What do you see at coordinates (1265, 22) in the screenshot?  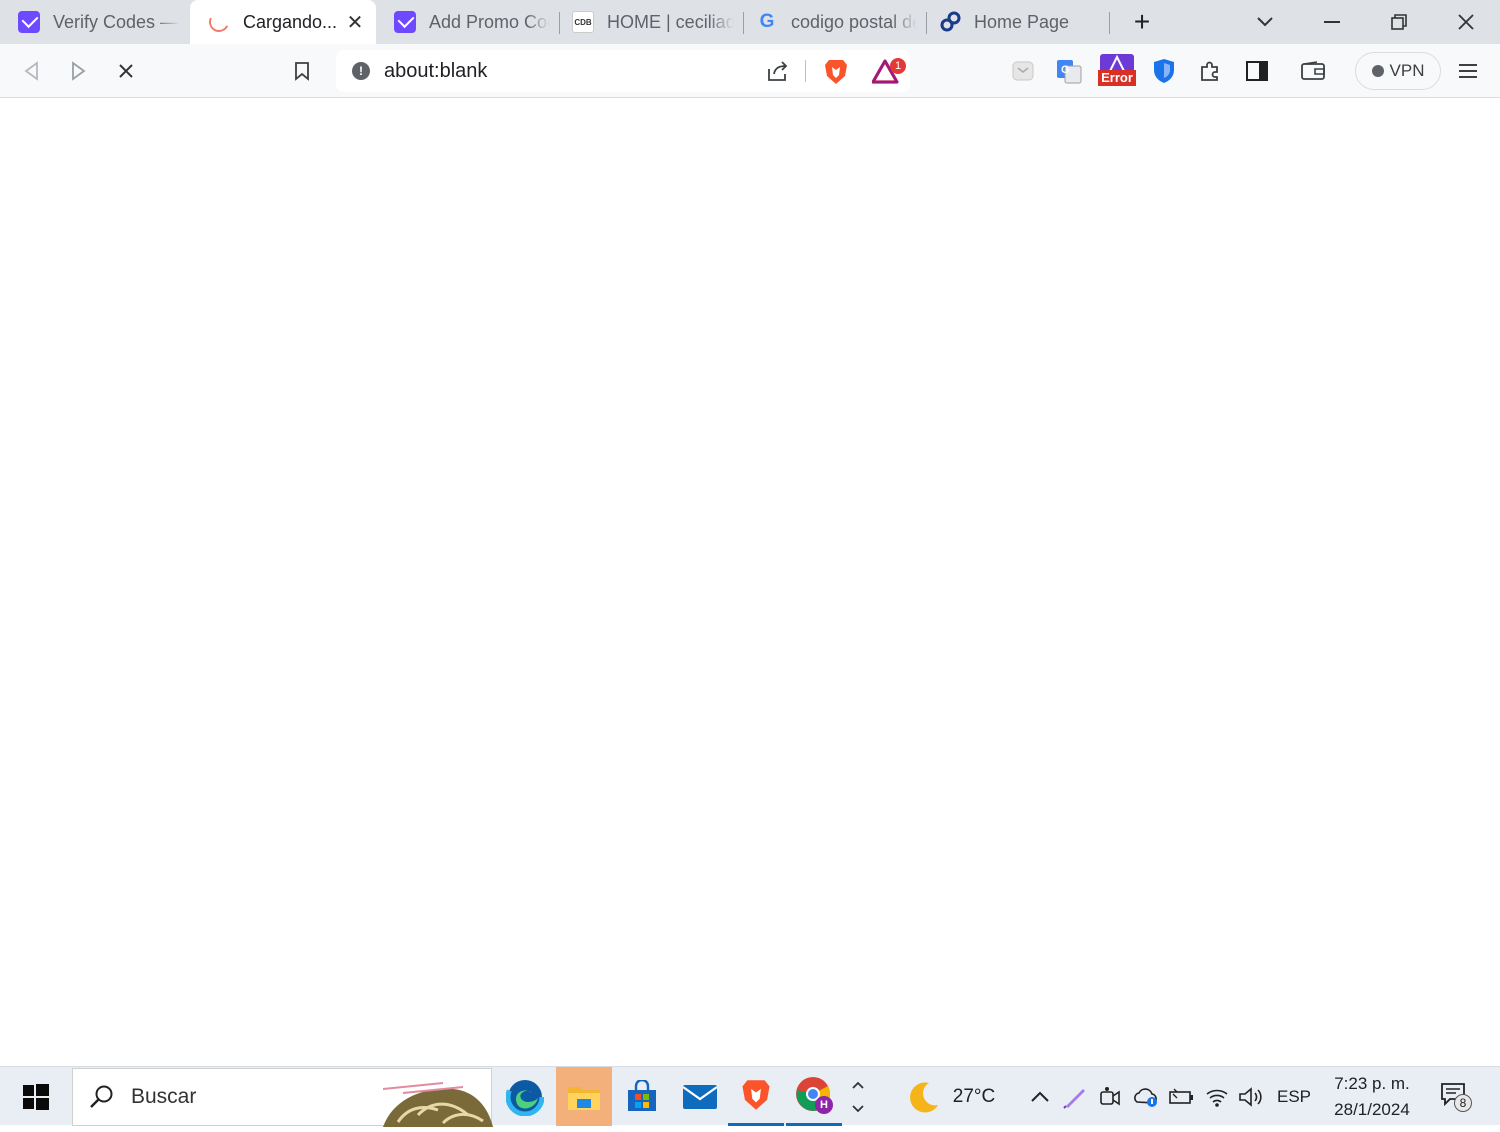 I see `tab-search-chevron-icon` at bounding box center [1265, 22].